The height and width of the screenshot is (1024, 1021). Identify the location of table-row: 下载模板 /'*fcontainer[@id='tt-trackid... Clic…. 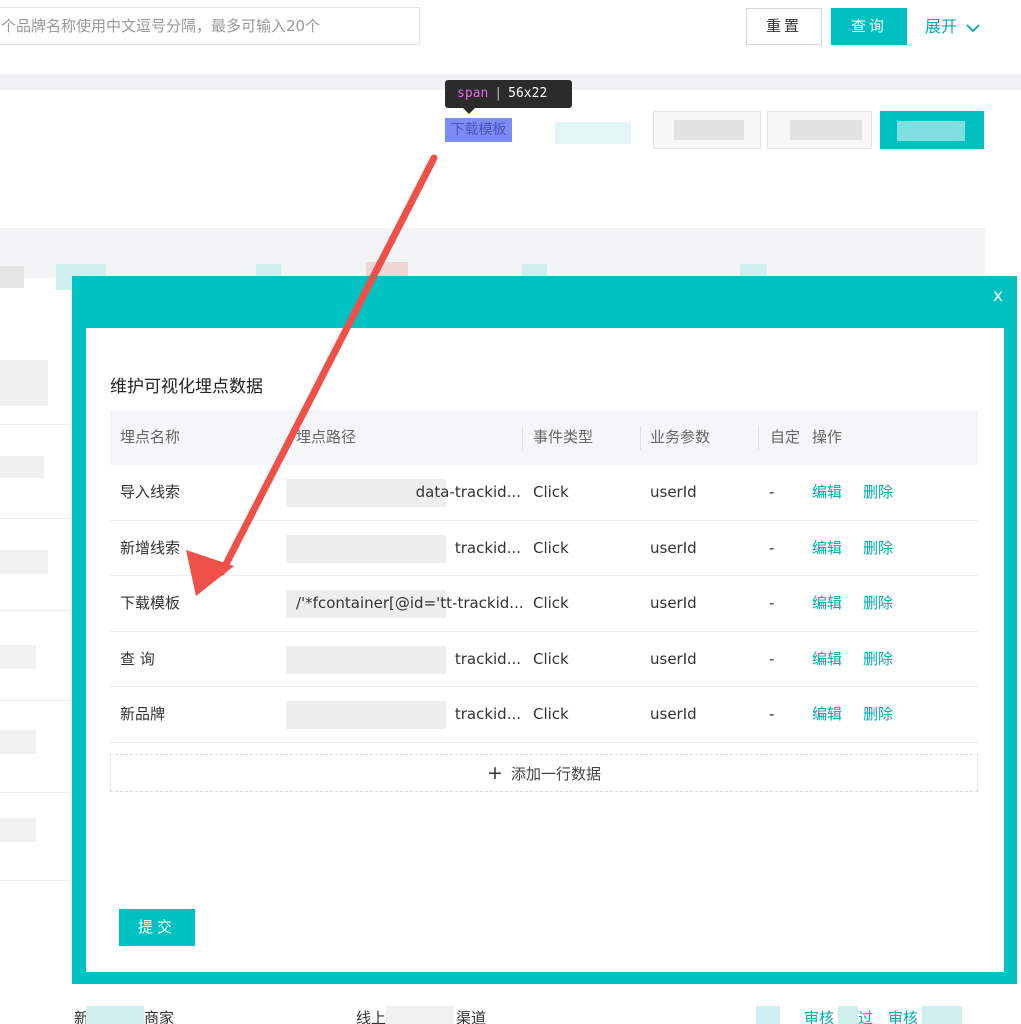
(544, 604).